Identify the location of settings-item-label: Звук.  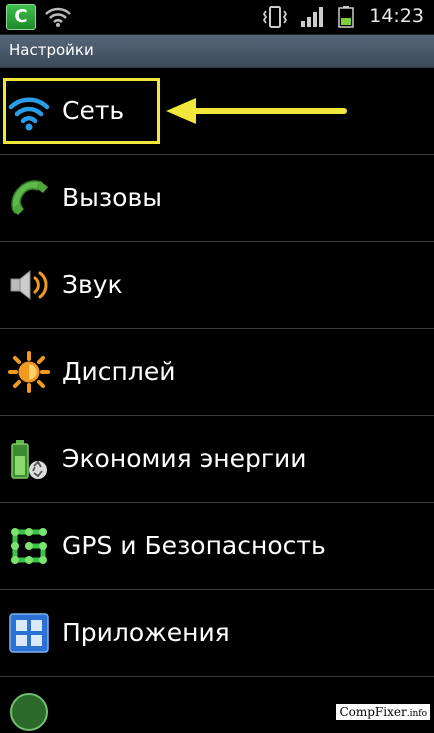
(92, 284).